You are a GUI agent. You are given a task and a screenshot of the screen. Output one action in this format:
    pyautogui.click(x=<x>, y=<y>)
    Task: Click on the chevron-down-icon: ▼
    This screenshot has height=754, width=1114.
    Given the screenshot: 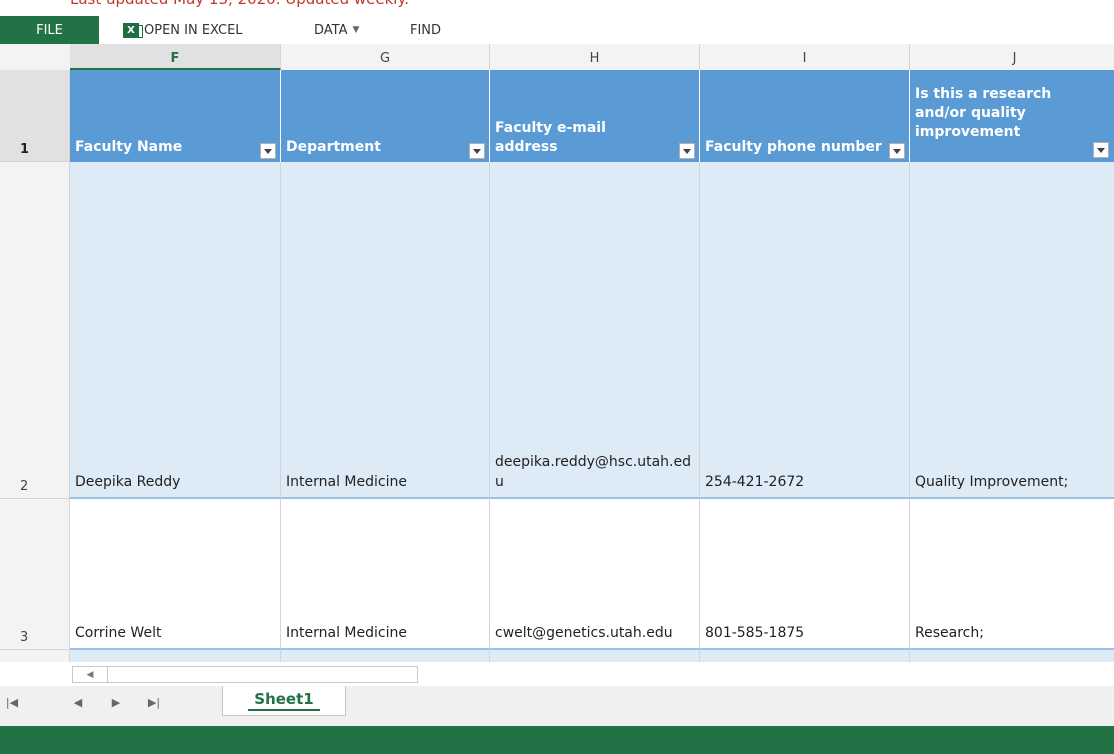 What is the action you would take?
    pyautogui.click(x=356, y=30)
    